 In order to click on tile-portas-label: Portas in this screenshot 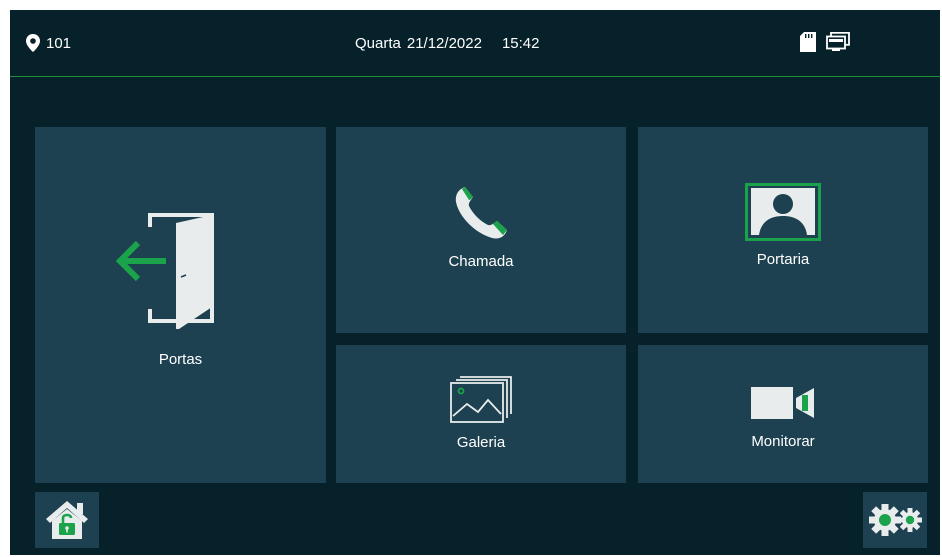, I will do `click(180, 359)`.